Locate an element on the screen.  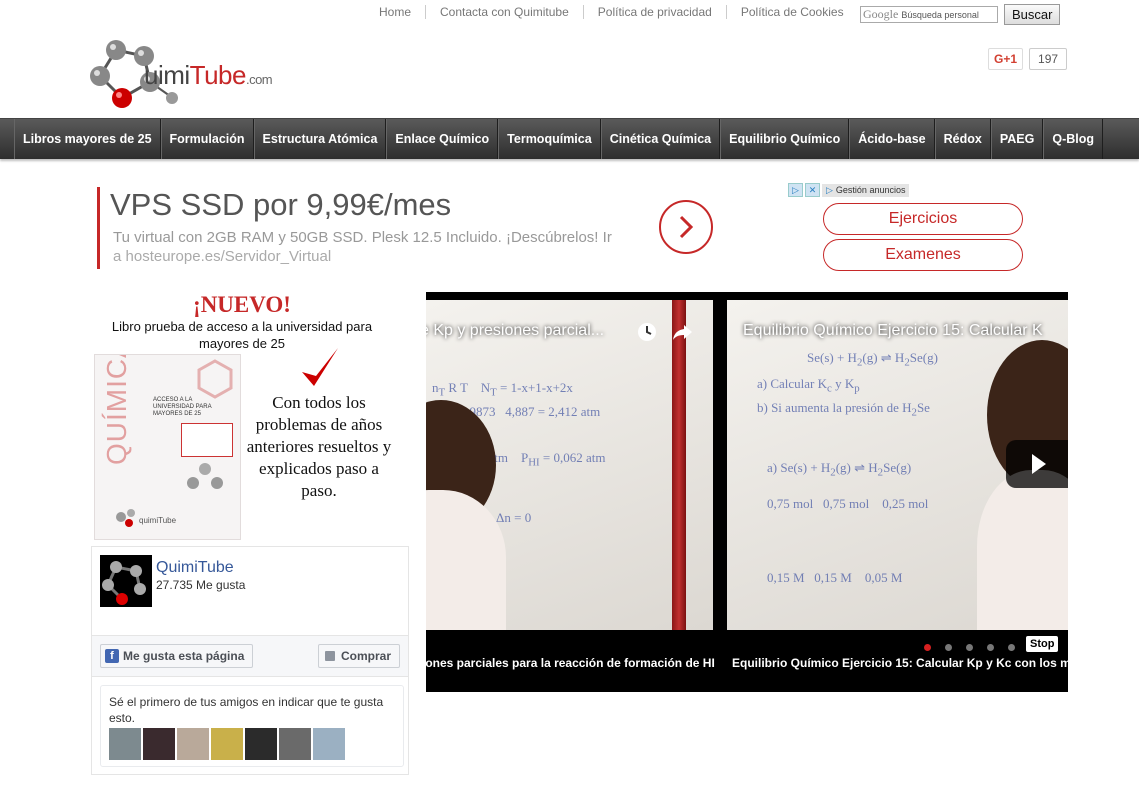
nav-paeg: PAEG is located at coordinates (1017, 139).